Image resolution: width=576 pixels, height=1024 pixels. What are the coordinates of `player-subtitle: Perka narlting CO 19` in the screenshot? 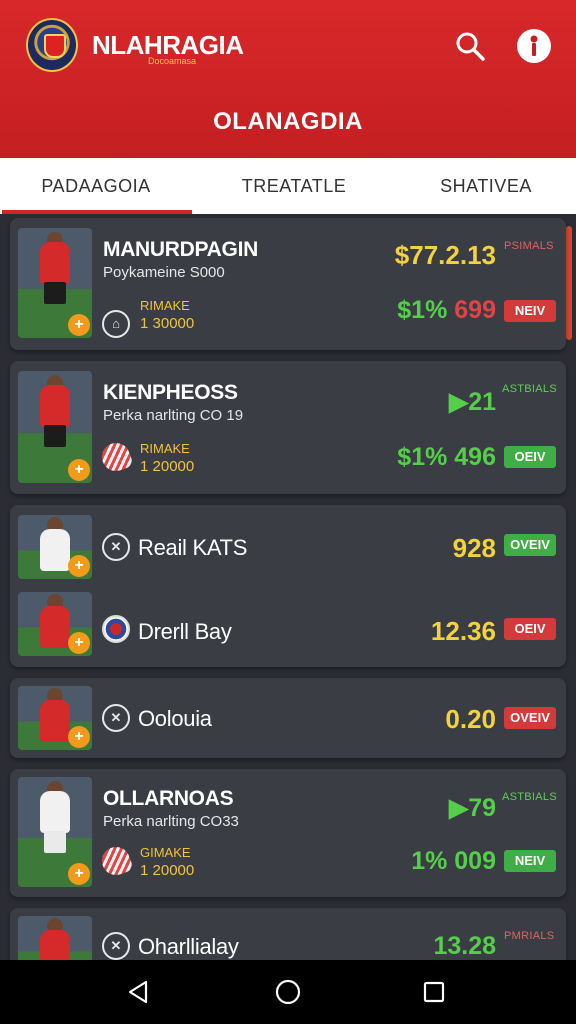 It's located at (173, 415).